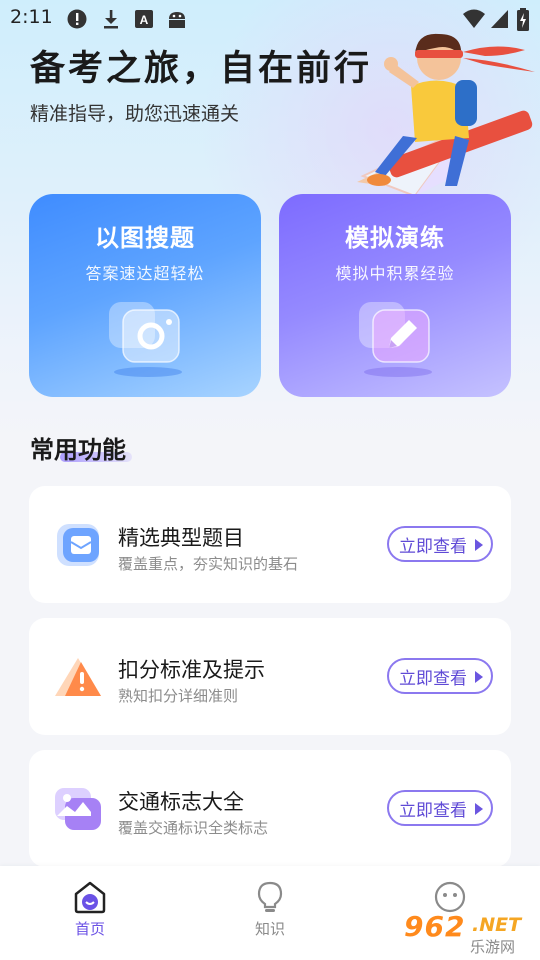 This screenshot has height=960, width=540. I want to click on list-item-title: 交通标志大全, so click(181, 802).